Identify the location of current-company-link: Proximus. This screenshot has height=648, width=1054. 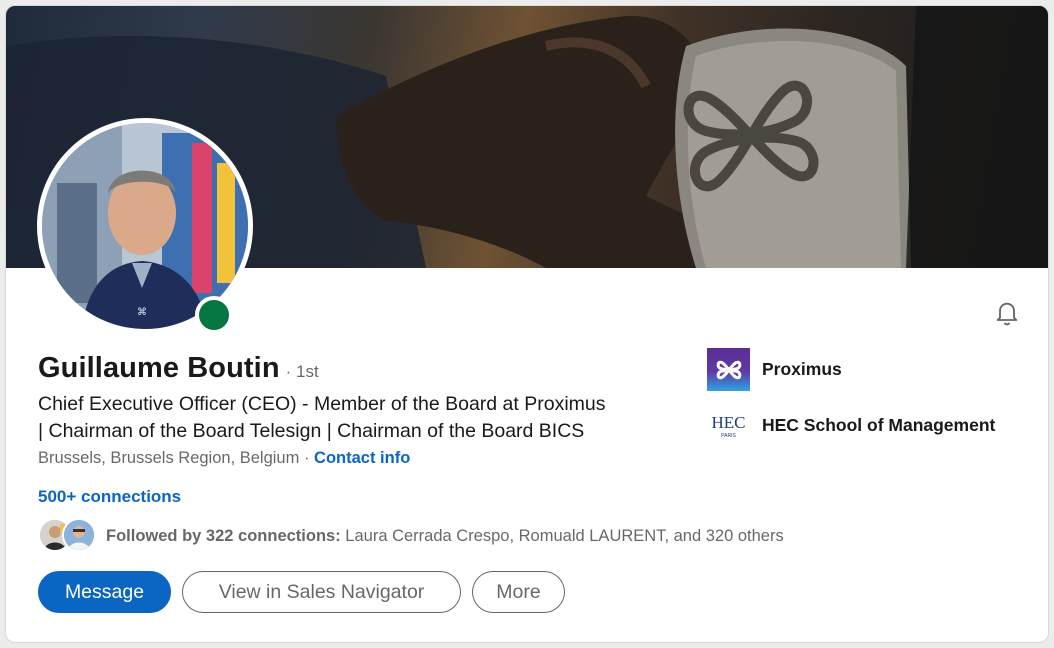
(774, 369).